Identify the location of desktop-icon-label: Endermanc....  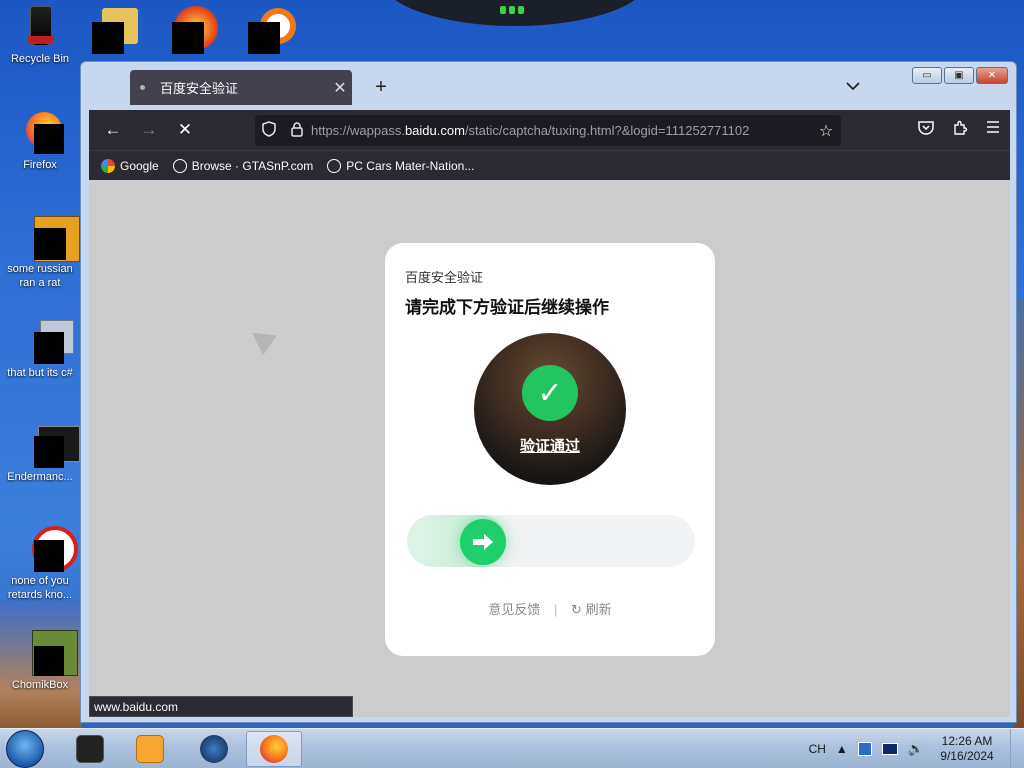
(40, 477).